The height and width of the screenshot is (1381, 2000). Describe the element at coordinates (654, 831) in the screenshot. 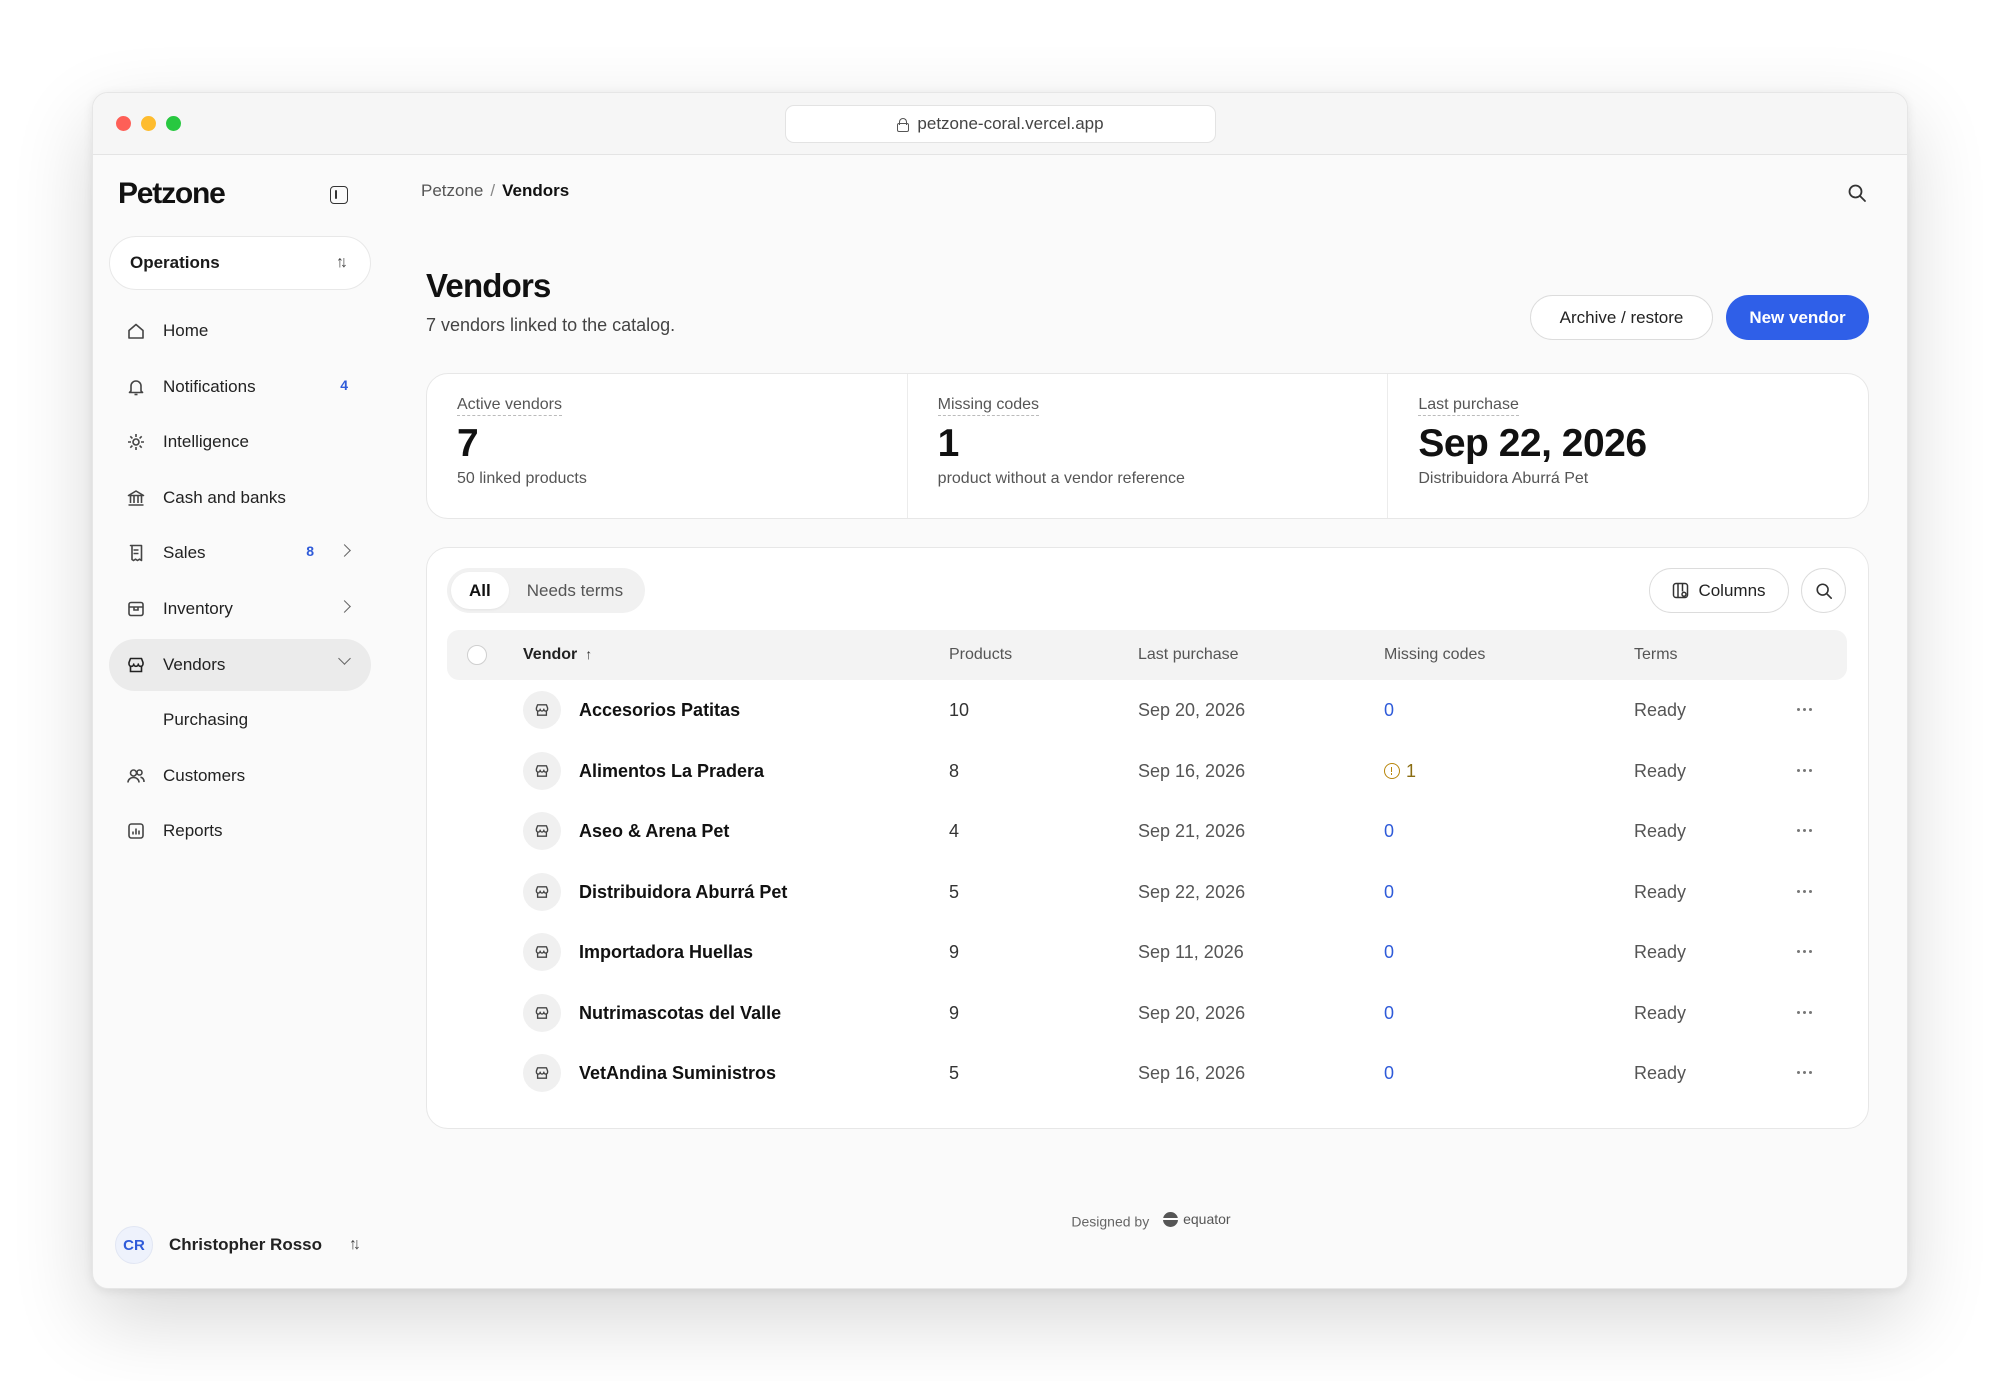

I see `vendor-name: Aseo & Arena Pet` at that location.